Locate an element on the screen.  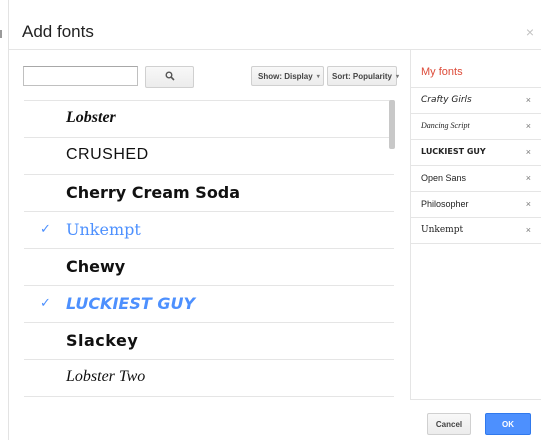
search-button is located at coordinates (169, 77).